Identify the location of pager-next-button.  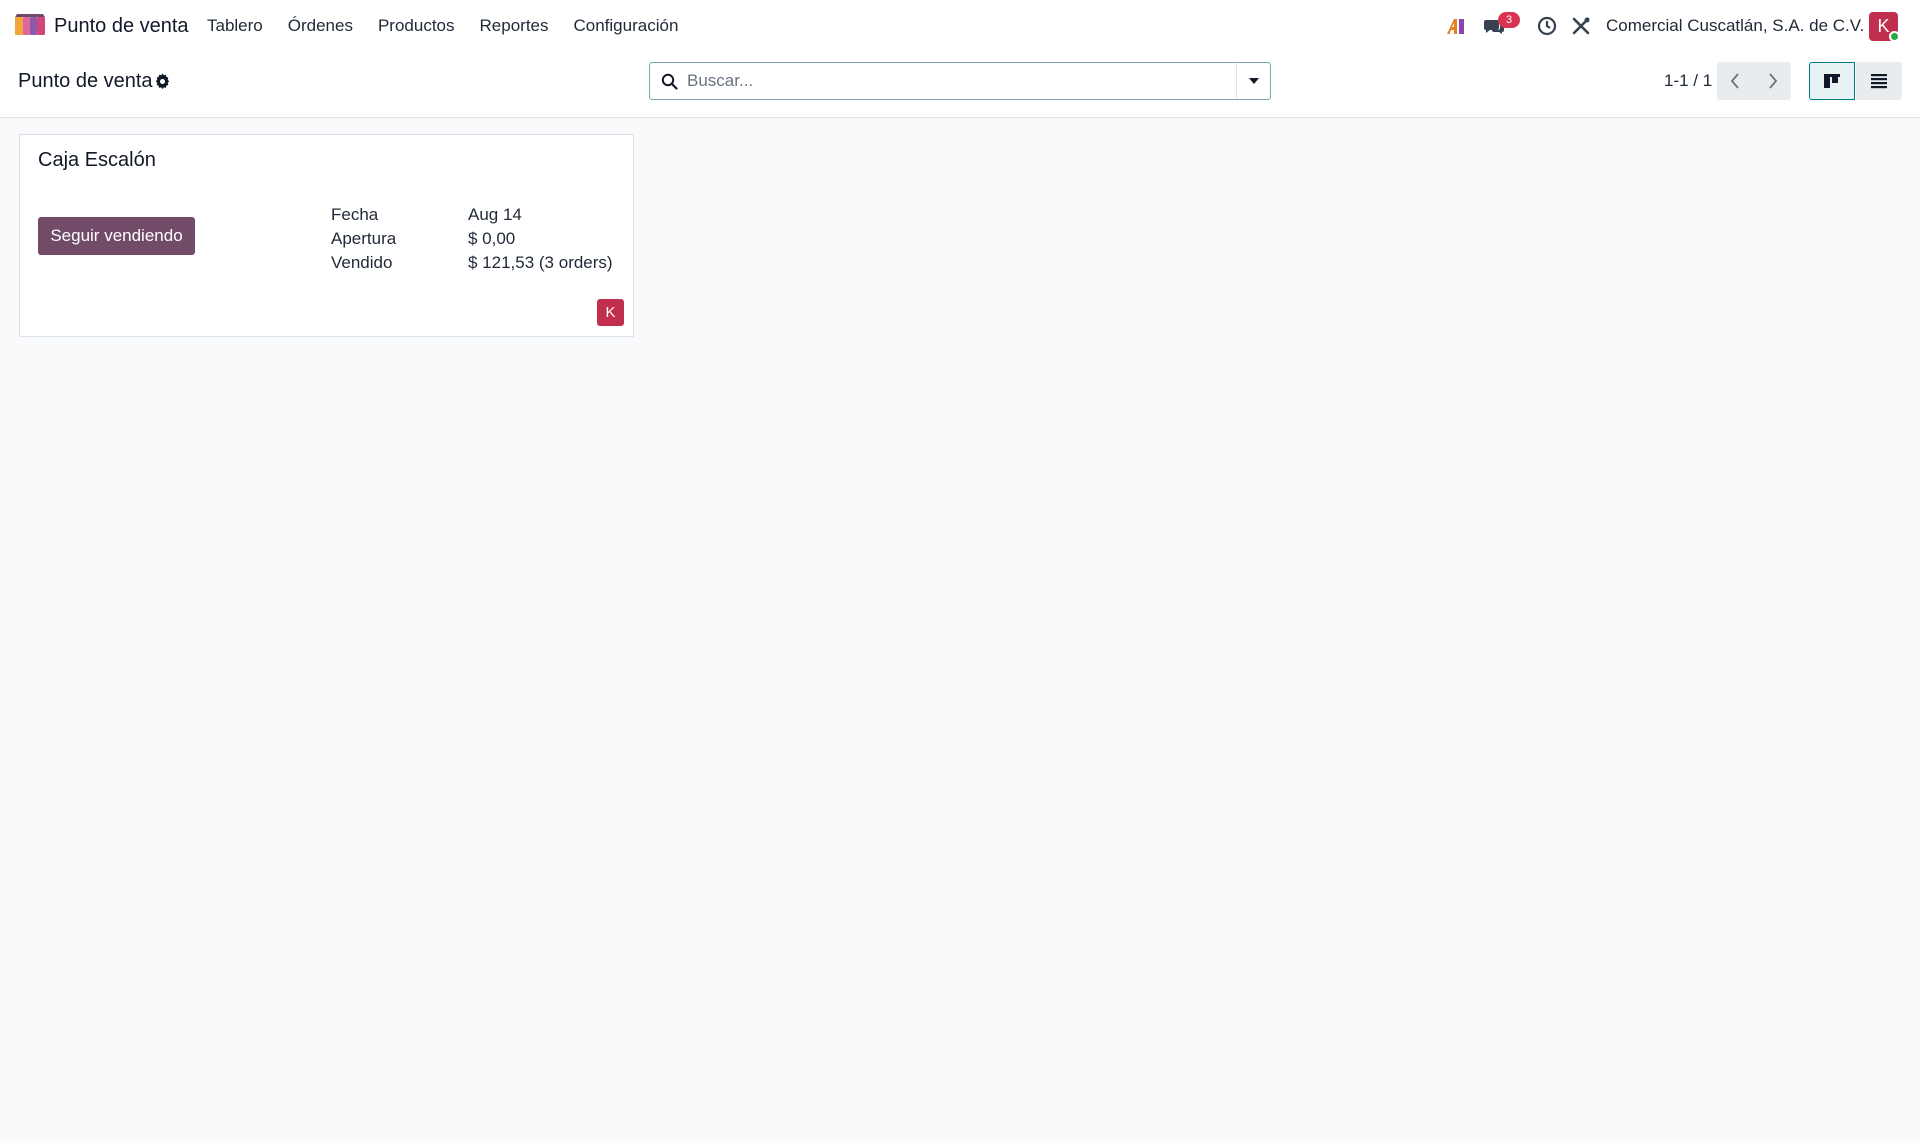
(1772, 81).